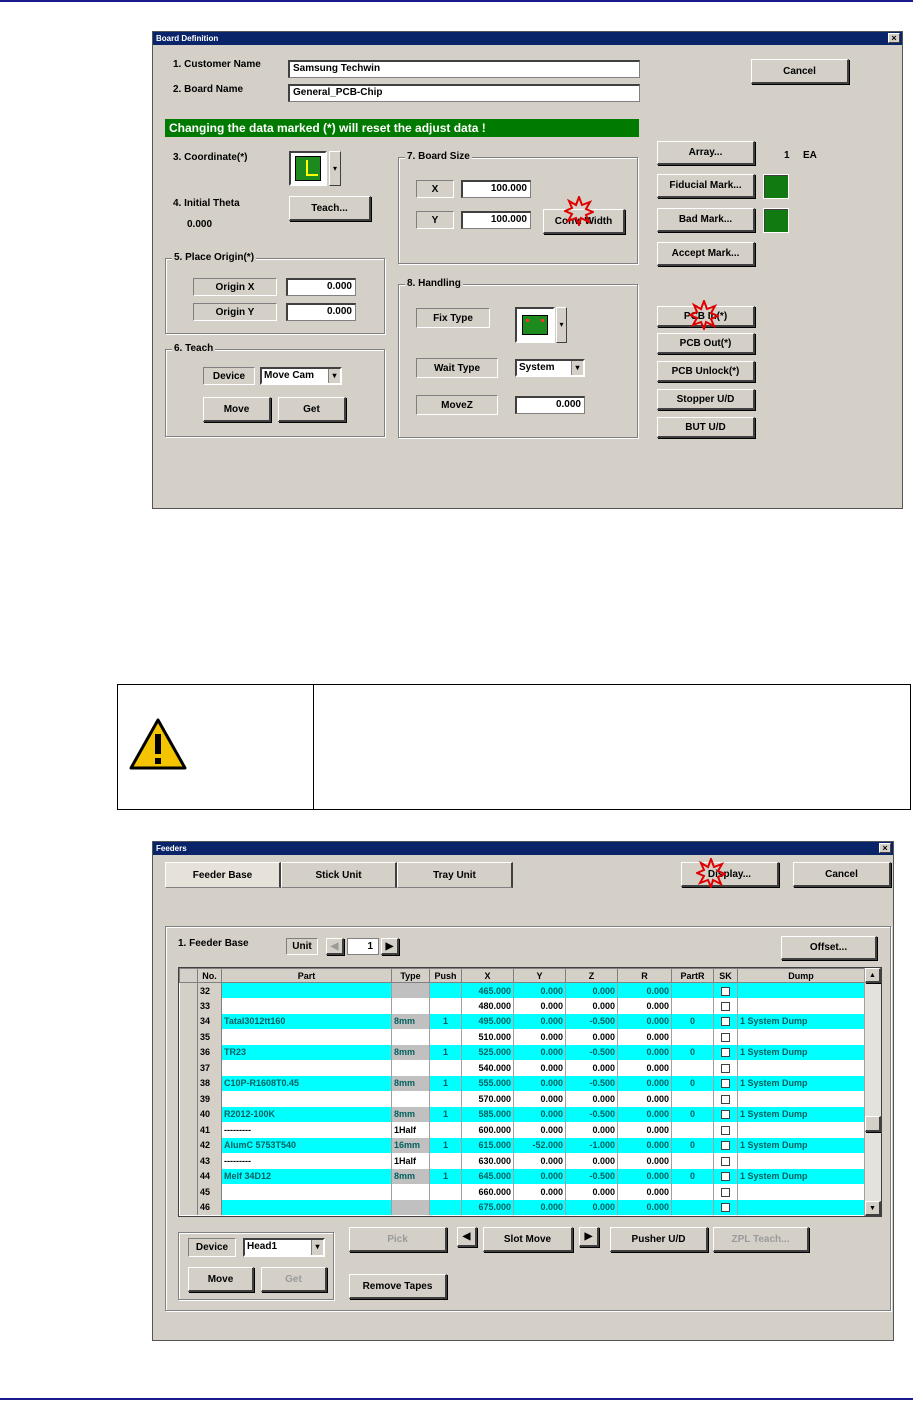 The height and width of the screenshot is (1402, 913). Describe the element at coordinates (209, 1083) in the screenshot. I see `cell-no: 38` at that location.